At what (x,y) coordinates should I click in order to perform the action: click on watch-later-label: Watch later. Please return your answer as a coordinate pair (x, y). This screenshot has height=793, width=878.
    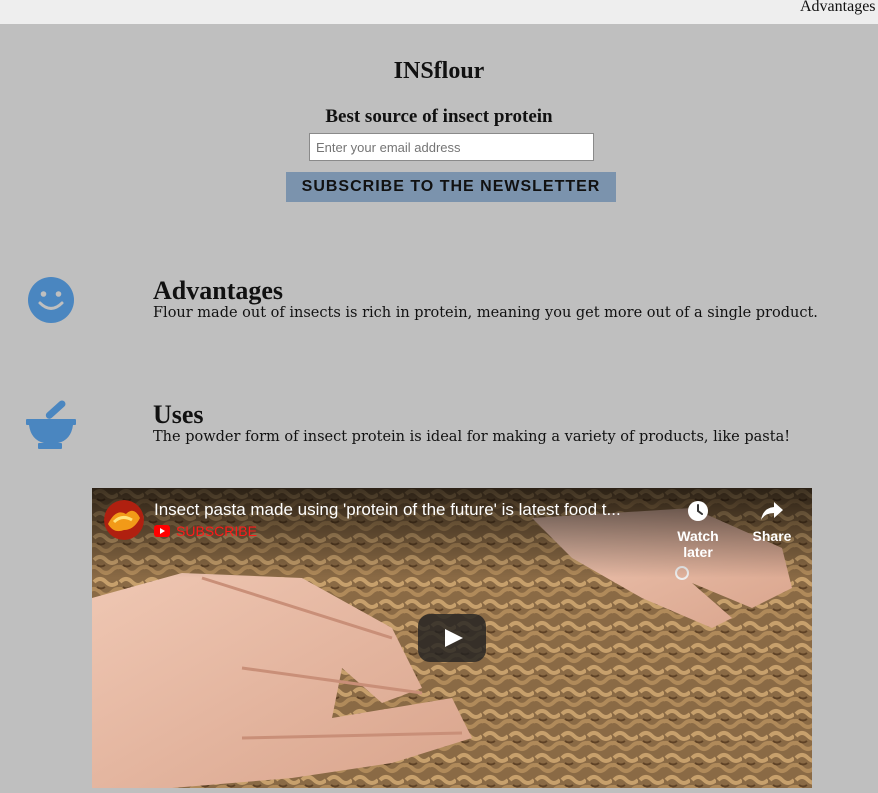
    Looking at the image, I should click on (698, 544).